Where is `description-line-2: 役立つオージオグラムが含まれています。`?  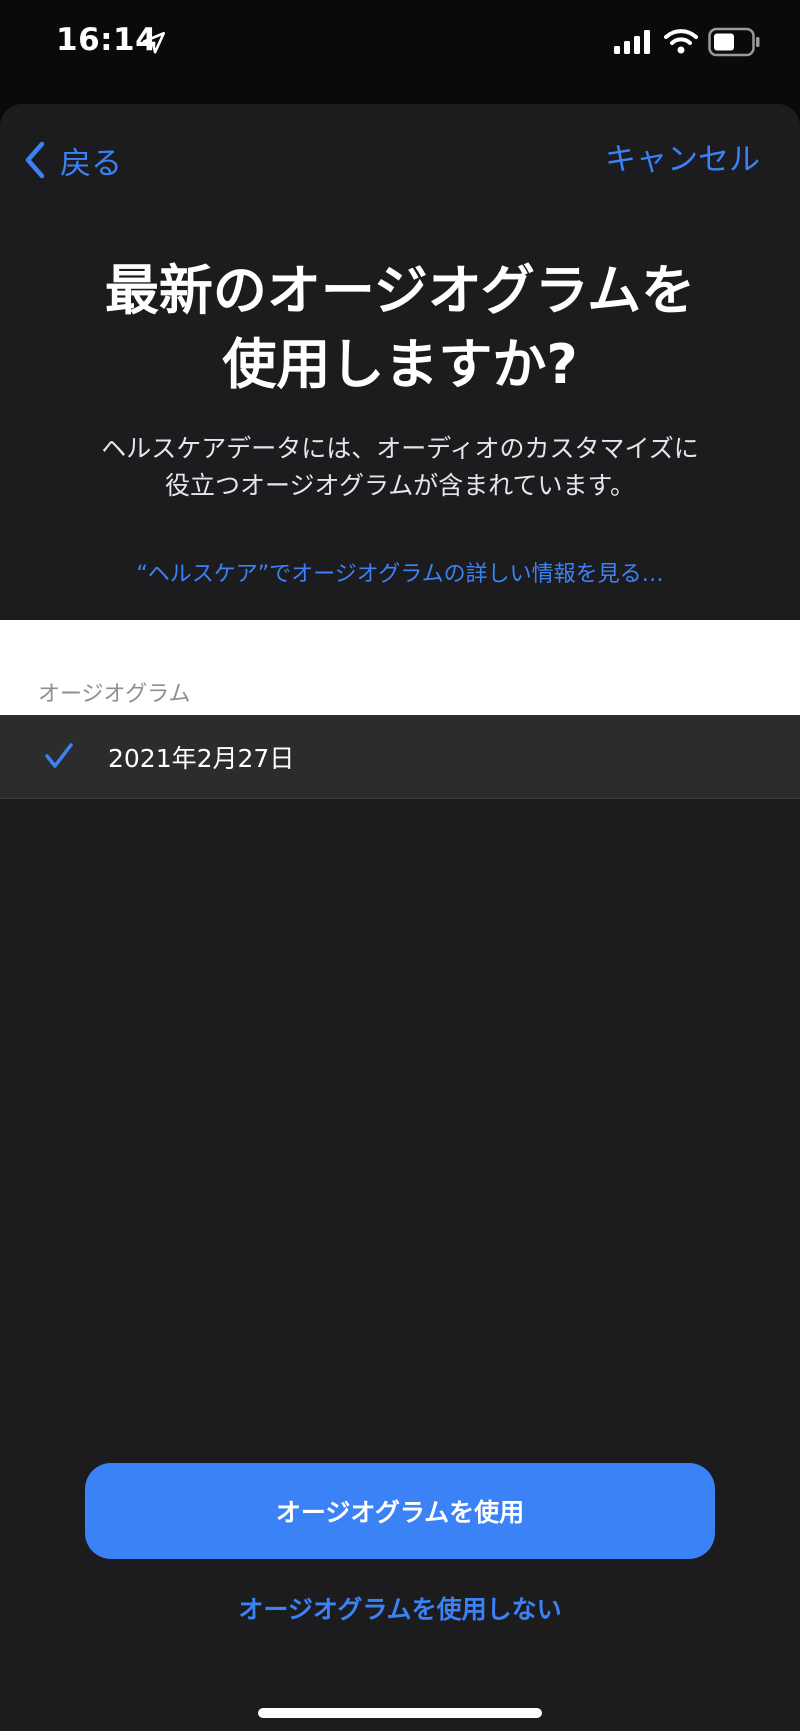
description-line-2: 役立つオージオグラムが含まれています。 is located at coordinates (399, 485).